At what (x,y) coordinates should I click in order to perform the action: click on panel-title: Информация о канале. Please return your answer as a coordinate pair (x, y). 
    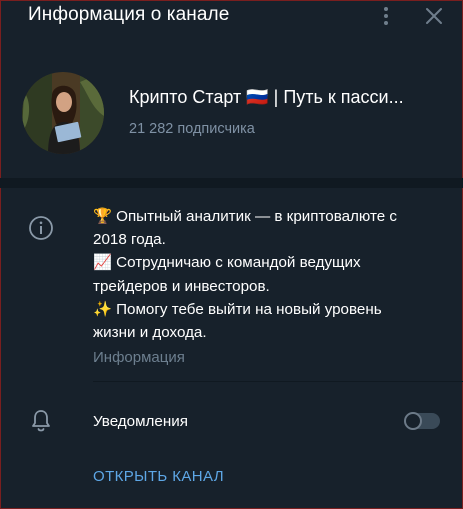
    Looking at the image, I should click on (129, 14).